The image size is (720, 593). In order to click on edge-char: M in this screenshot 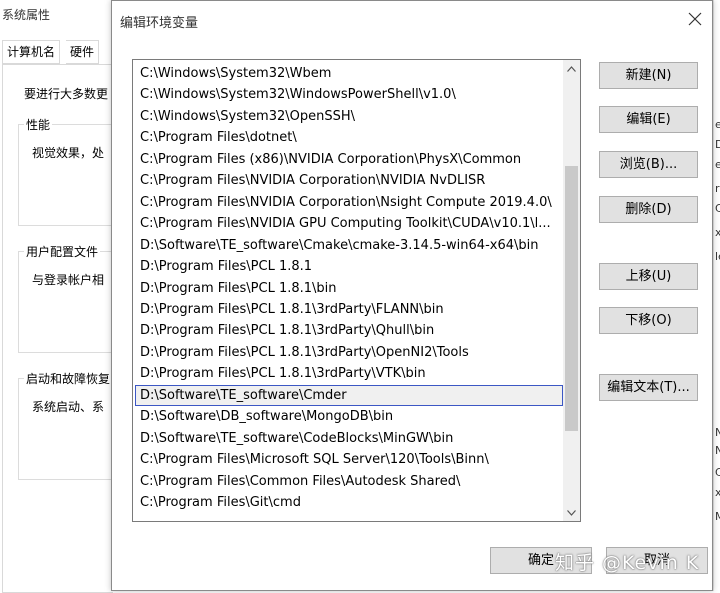, I will do `click(717, 516)`.